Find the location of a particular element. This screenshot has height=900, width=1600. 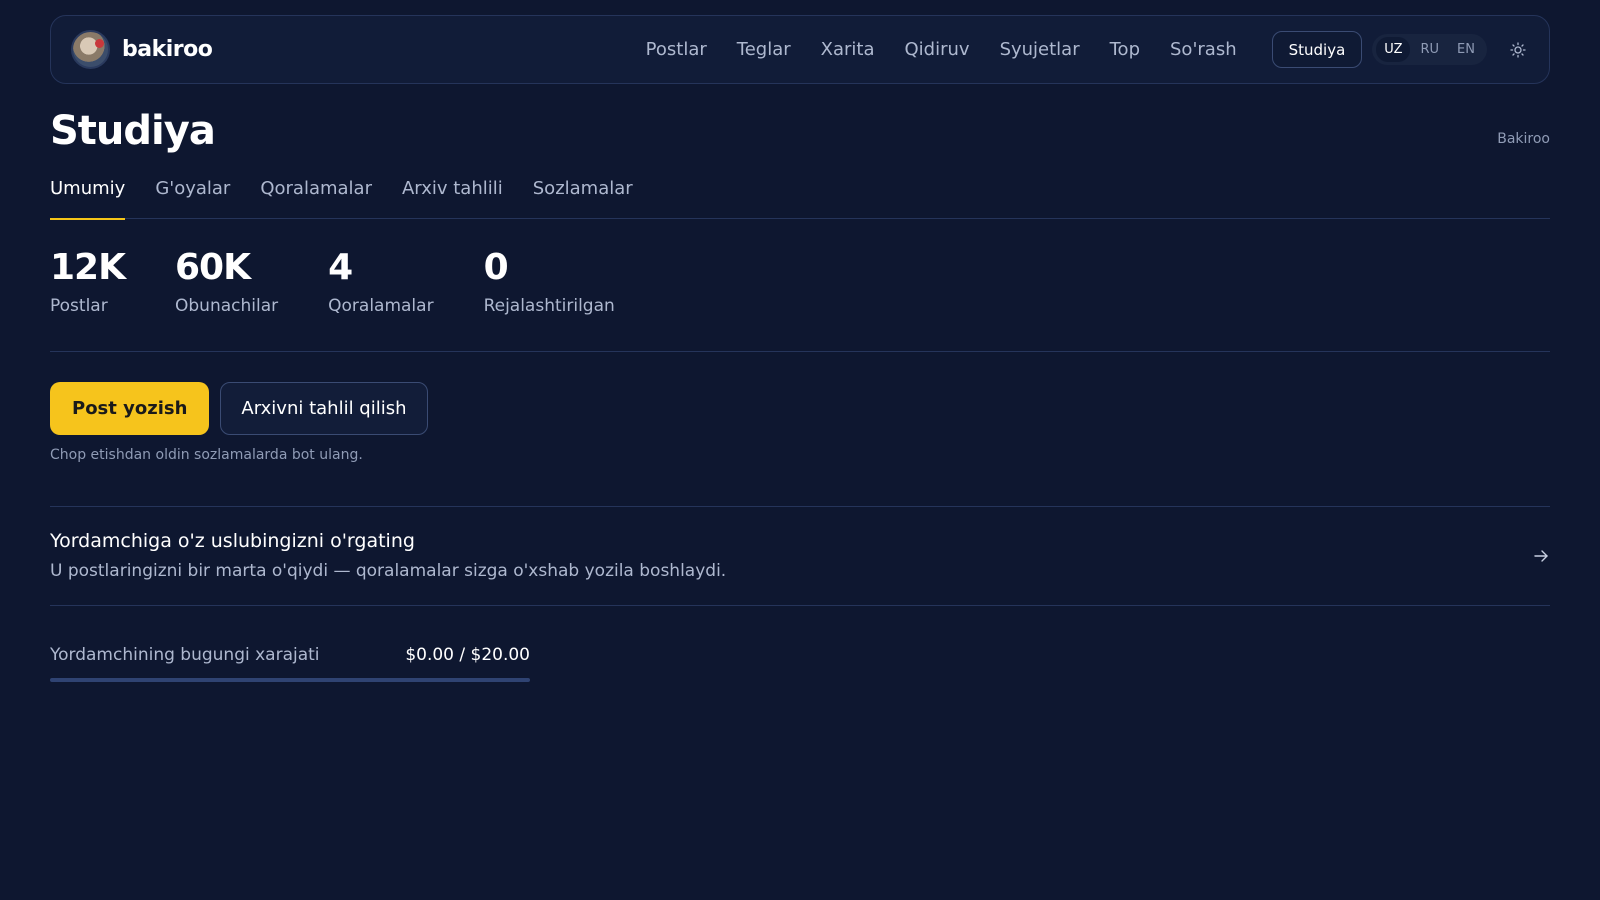

stat-subscribers: 60K Obunachilar is located at coordinates (226, 281).